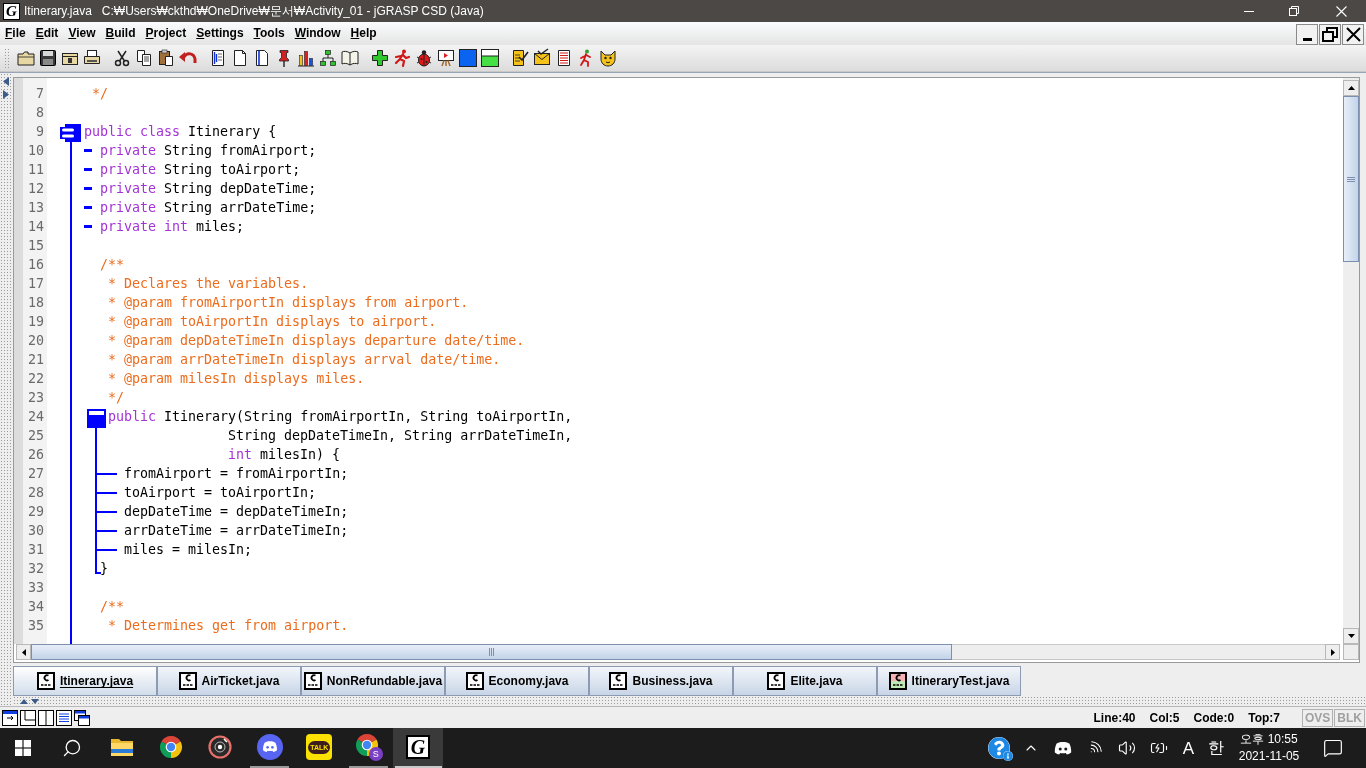 The image size is (1366, 768). What do you see at coordinates (446, 58) in the screenshot?
I see `easel-icon` at bounding box center [446, 58].